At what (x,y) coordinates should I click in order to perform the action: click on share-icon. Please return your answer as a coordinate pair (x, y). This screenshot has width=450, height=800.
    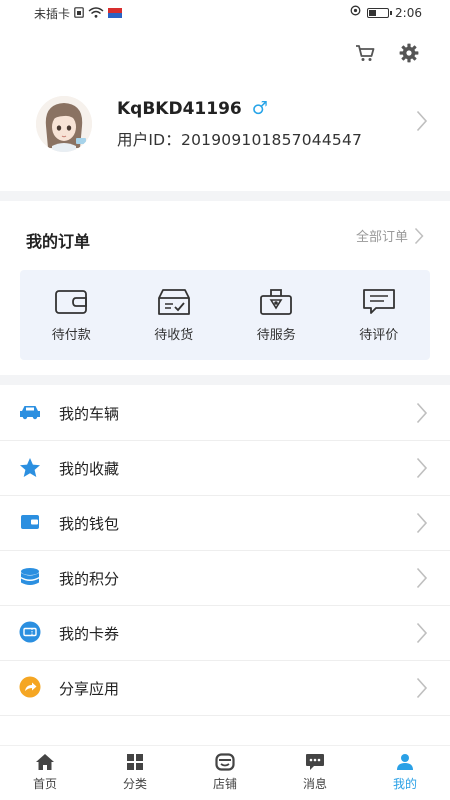
    Looking at the image, I should click on (30, 687).